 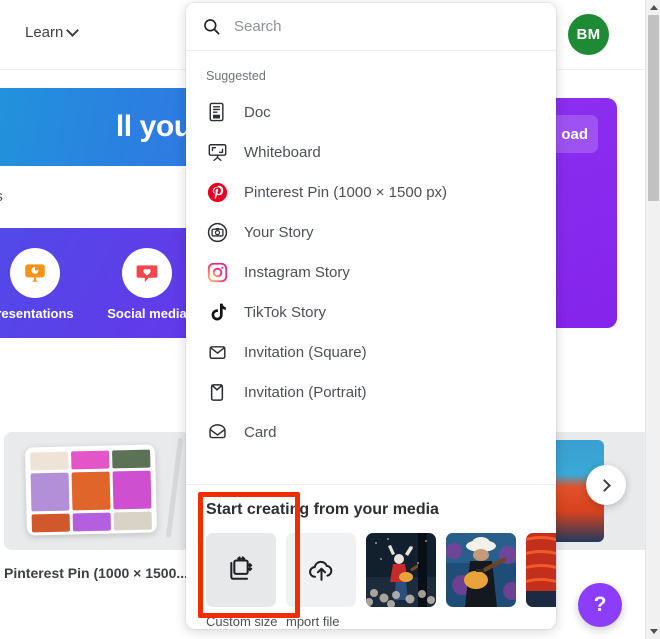 I want to click on nav-item-learn: Learn, so click(x=52, y=32).